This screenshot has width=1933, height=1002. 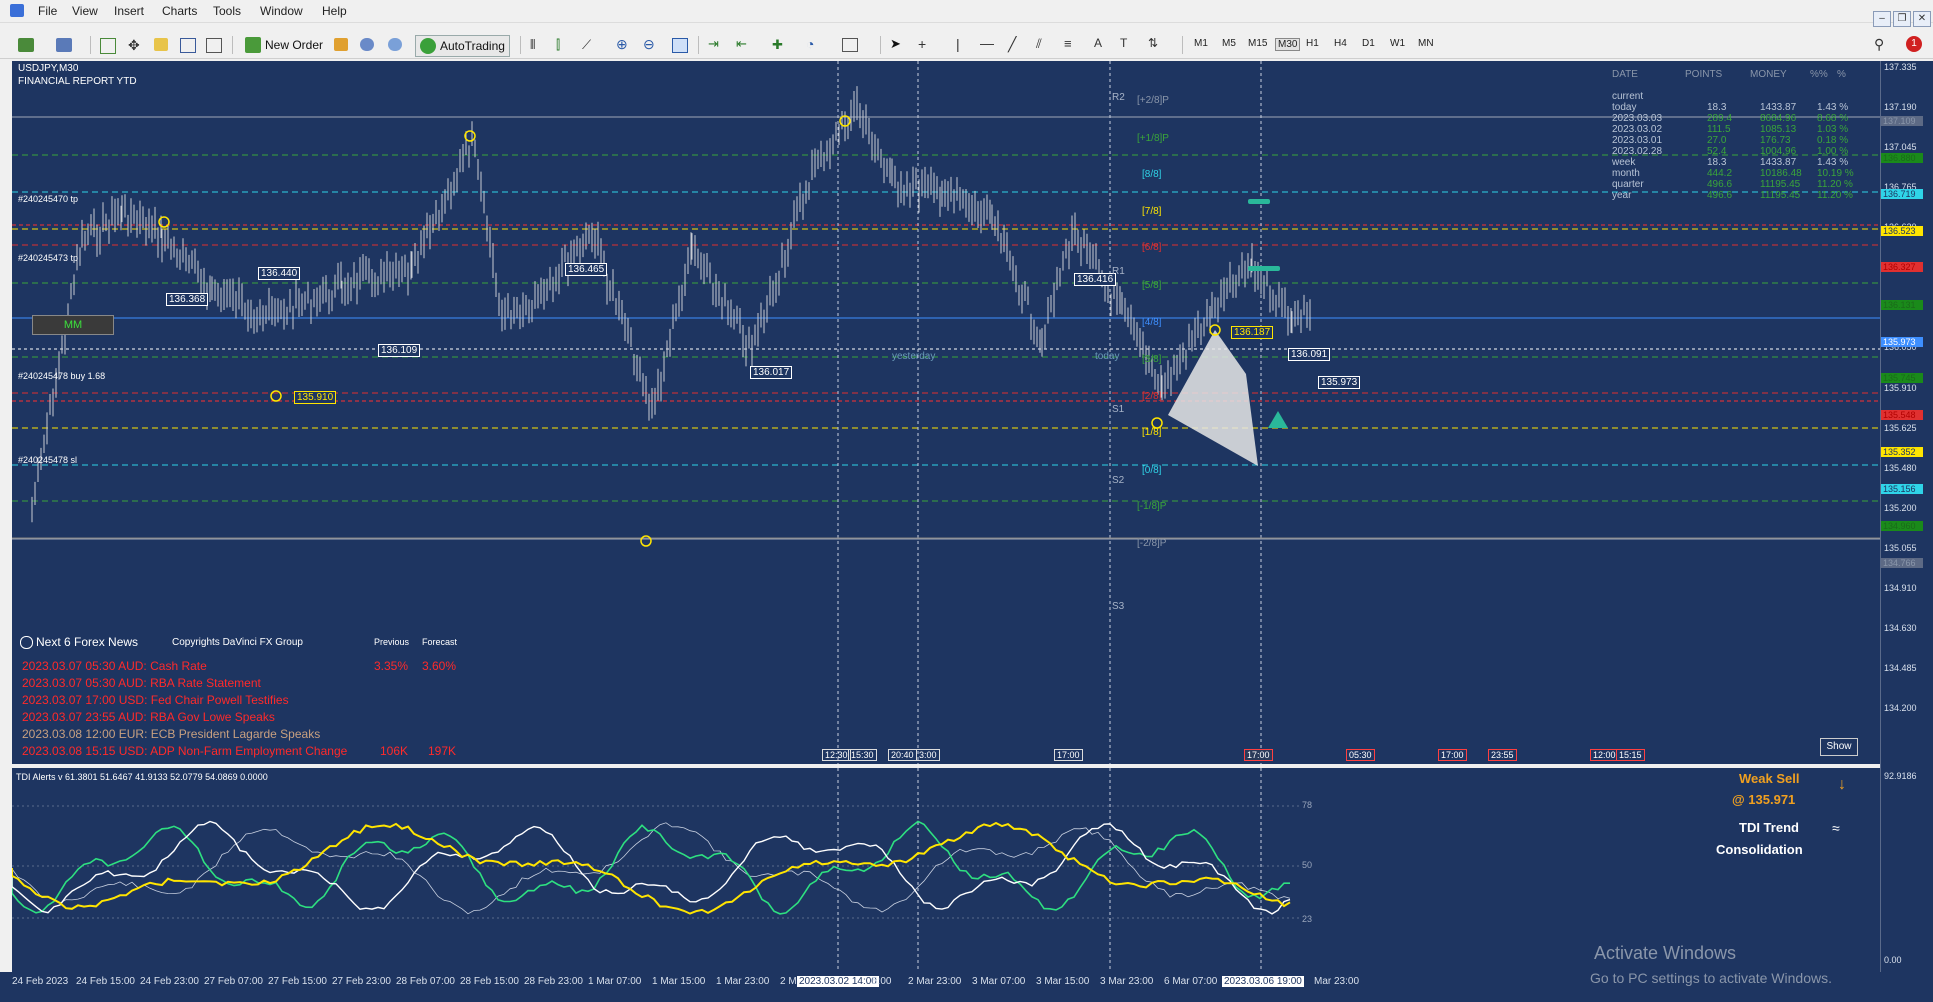 I want to click on profiles-icon, so click(x=64, y=45).